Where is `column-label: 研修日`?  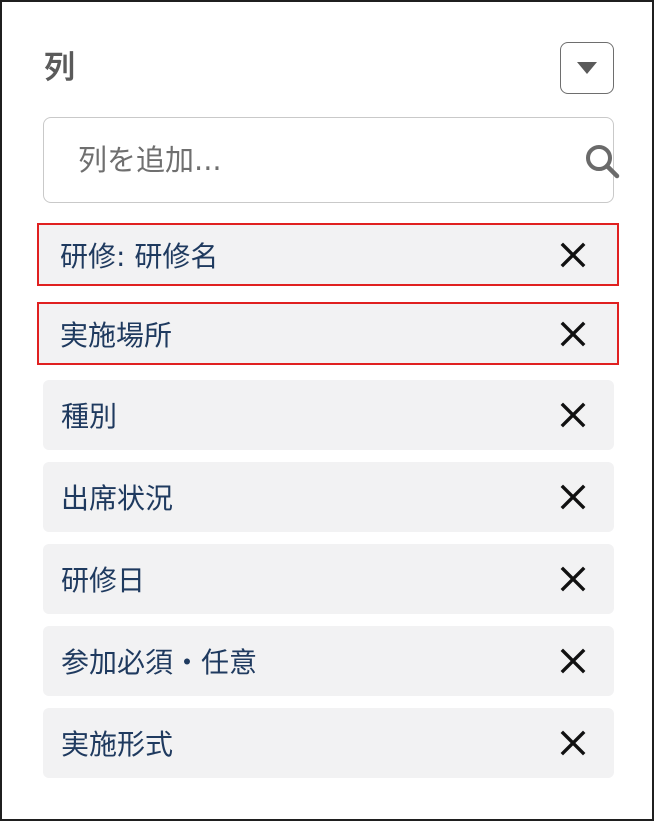 column-label: 研修日 is located at coordinates (103, 580).